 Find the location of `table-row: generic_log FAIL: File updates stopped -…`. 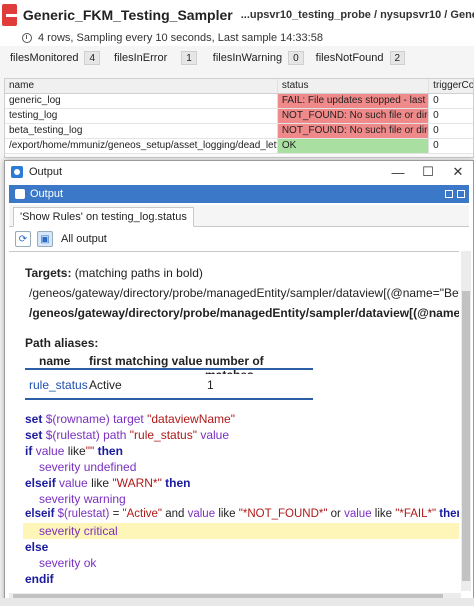

table-row: generic_log FAIL: File updates stopped -… is located at coordinates (239, 101).